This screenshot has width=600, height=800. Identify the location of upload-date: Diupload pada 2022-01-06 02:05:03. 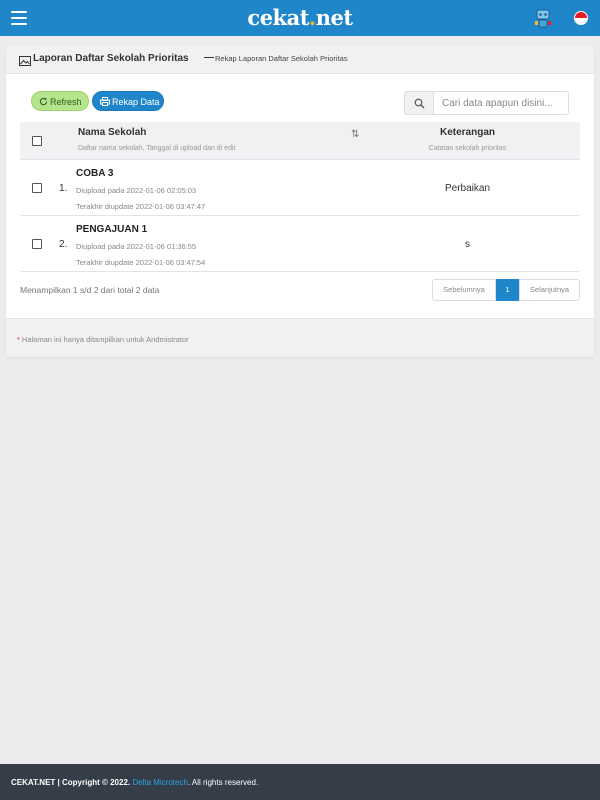
(136, 190).